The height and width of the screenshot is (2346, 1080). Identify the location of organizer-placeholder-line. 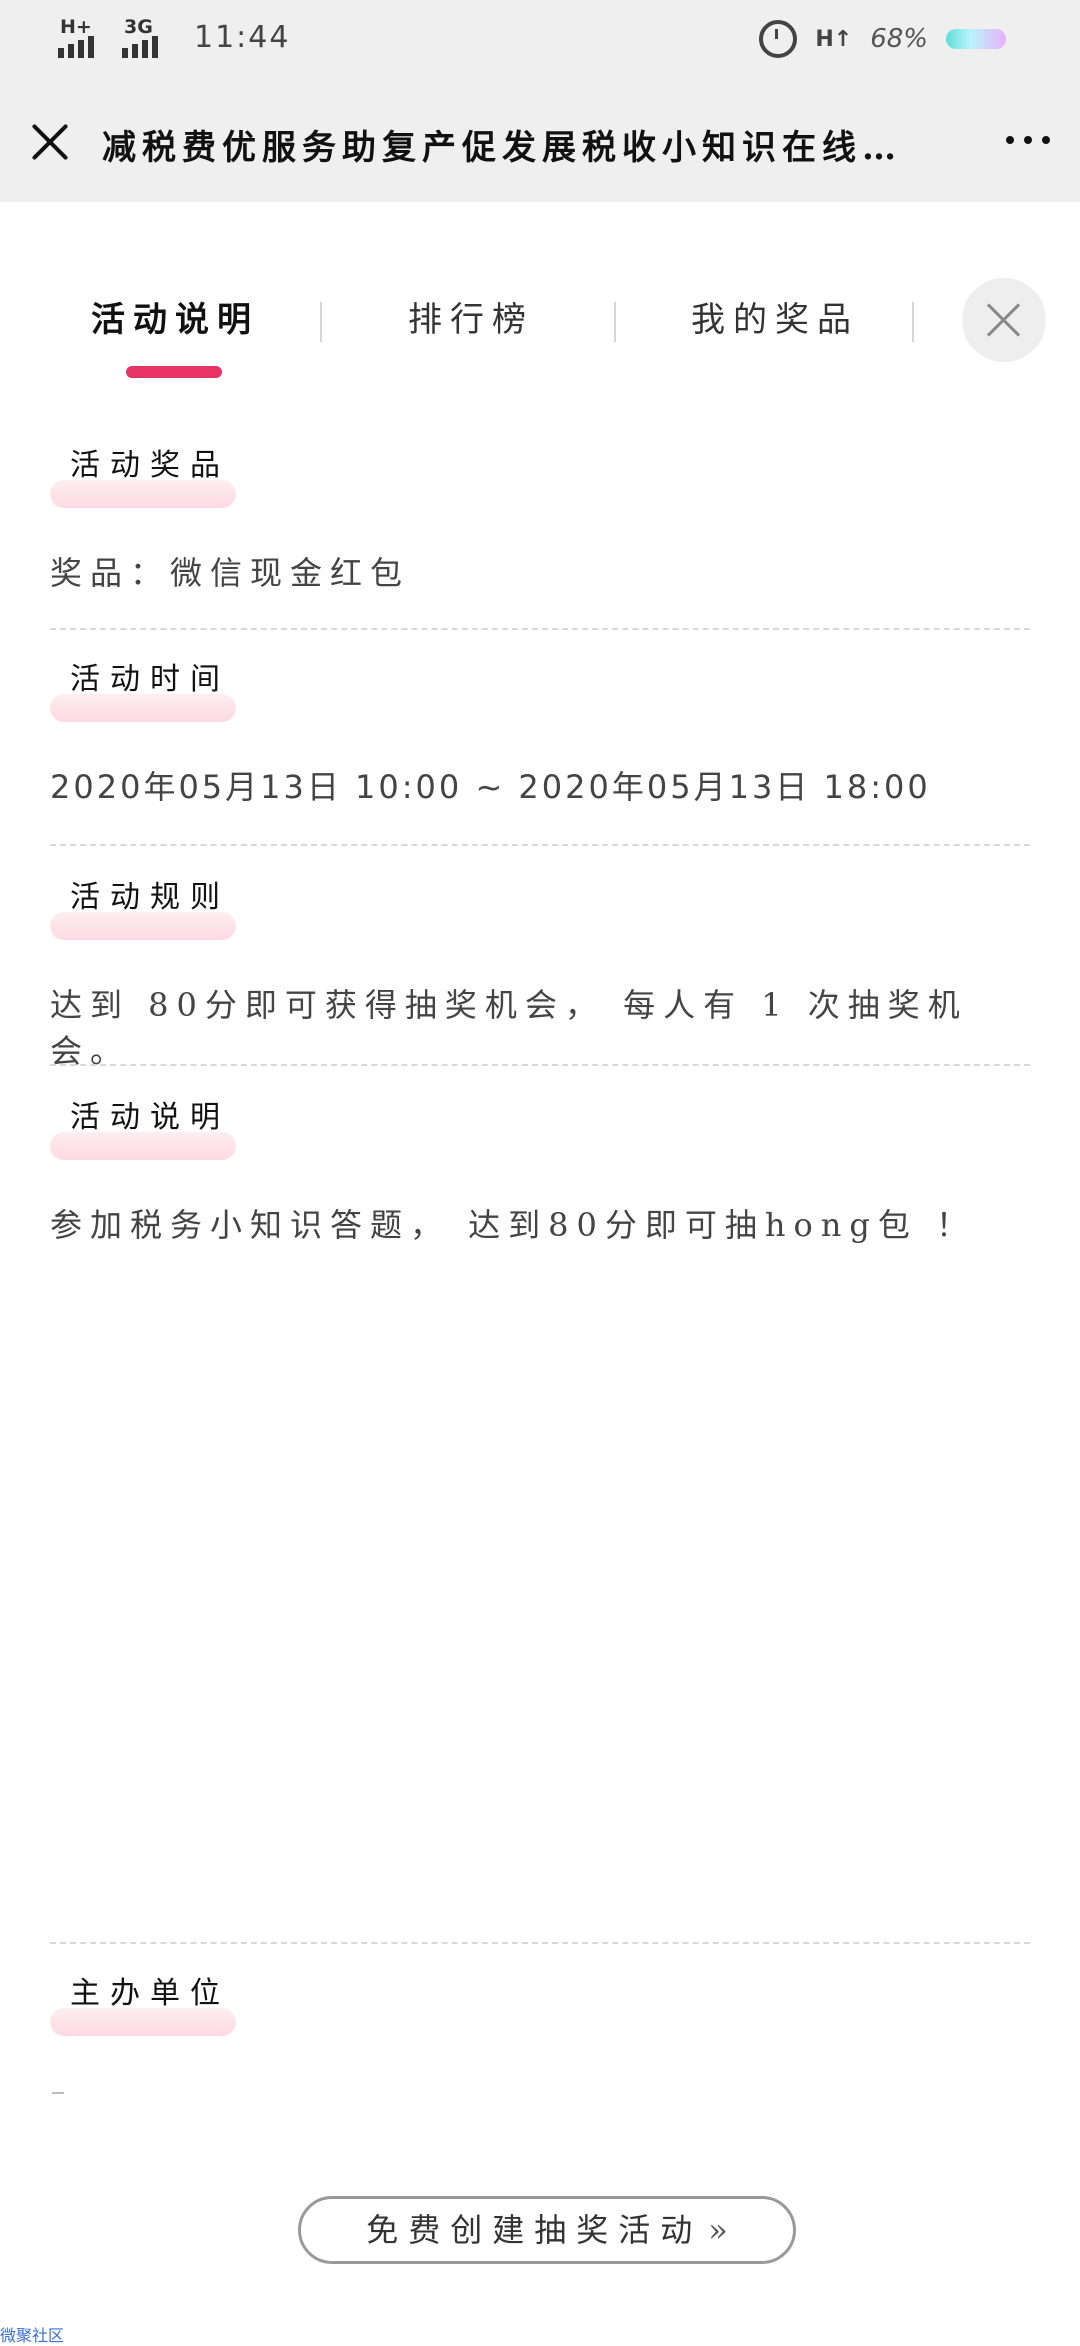
(58, 2093).